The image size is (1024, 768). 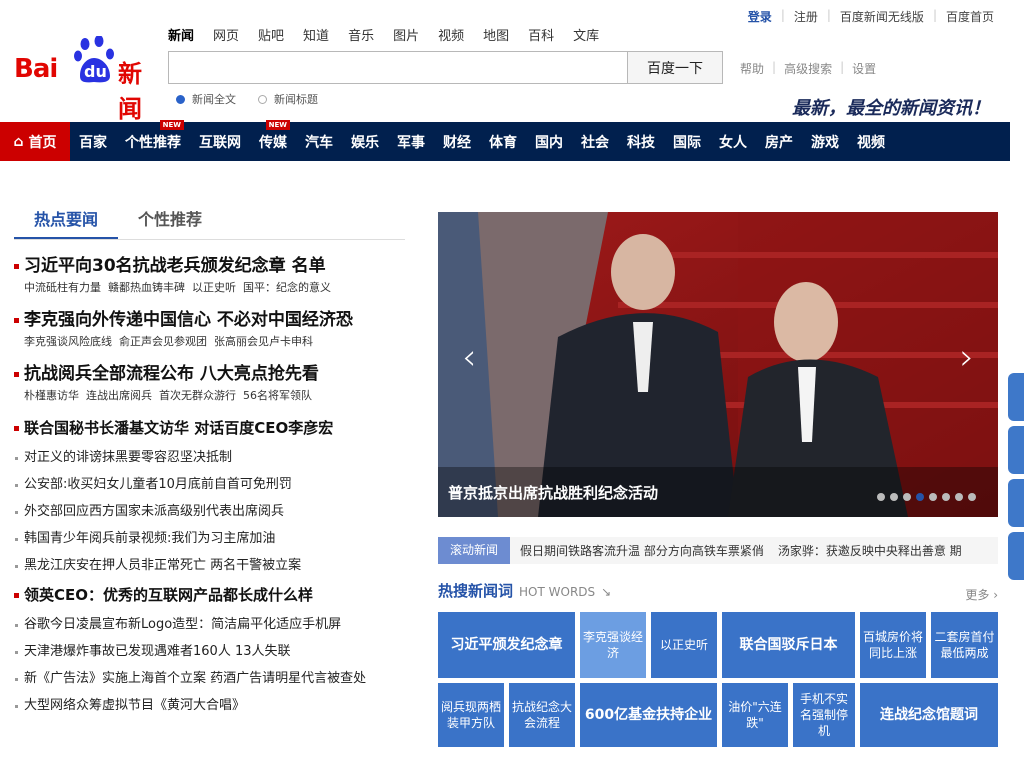 I want to click on radio-full-text: 新闻全文, so click(x=206, y=99).